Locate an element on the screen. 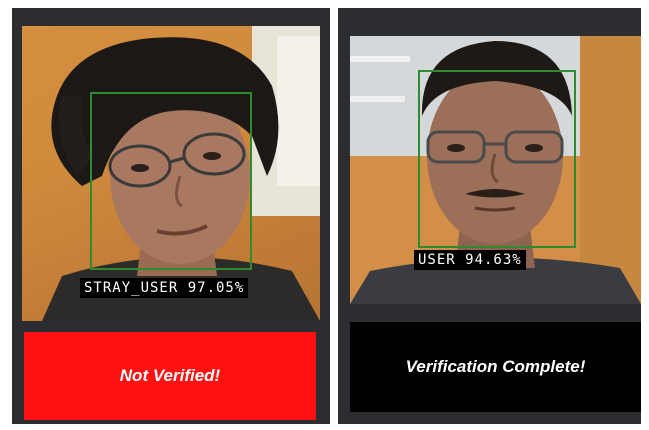  status-not-verified: Not Verified! is located at coordinates (170, 376).